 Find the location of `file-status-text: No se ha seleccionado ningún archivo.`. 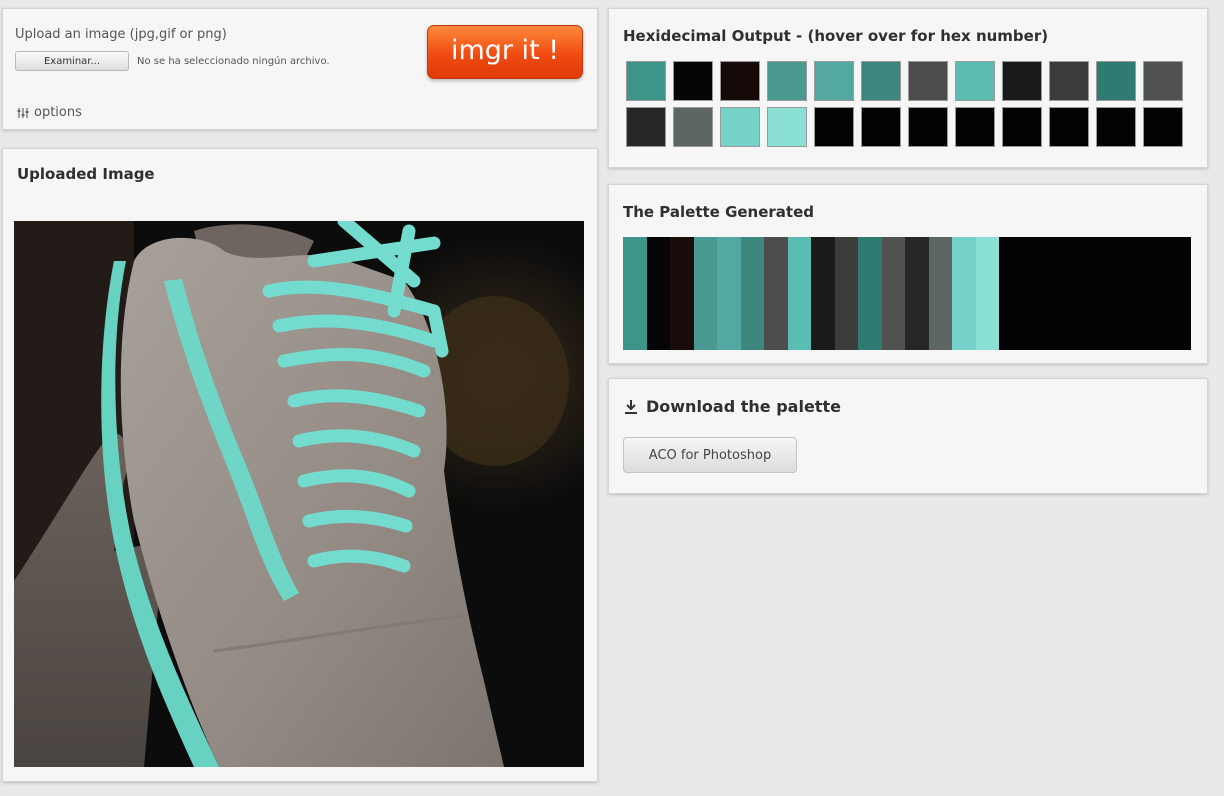

file-status-text: No se ha seleccionado ningún archivo. is located at coordinates (233, 61).